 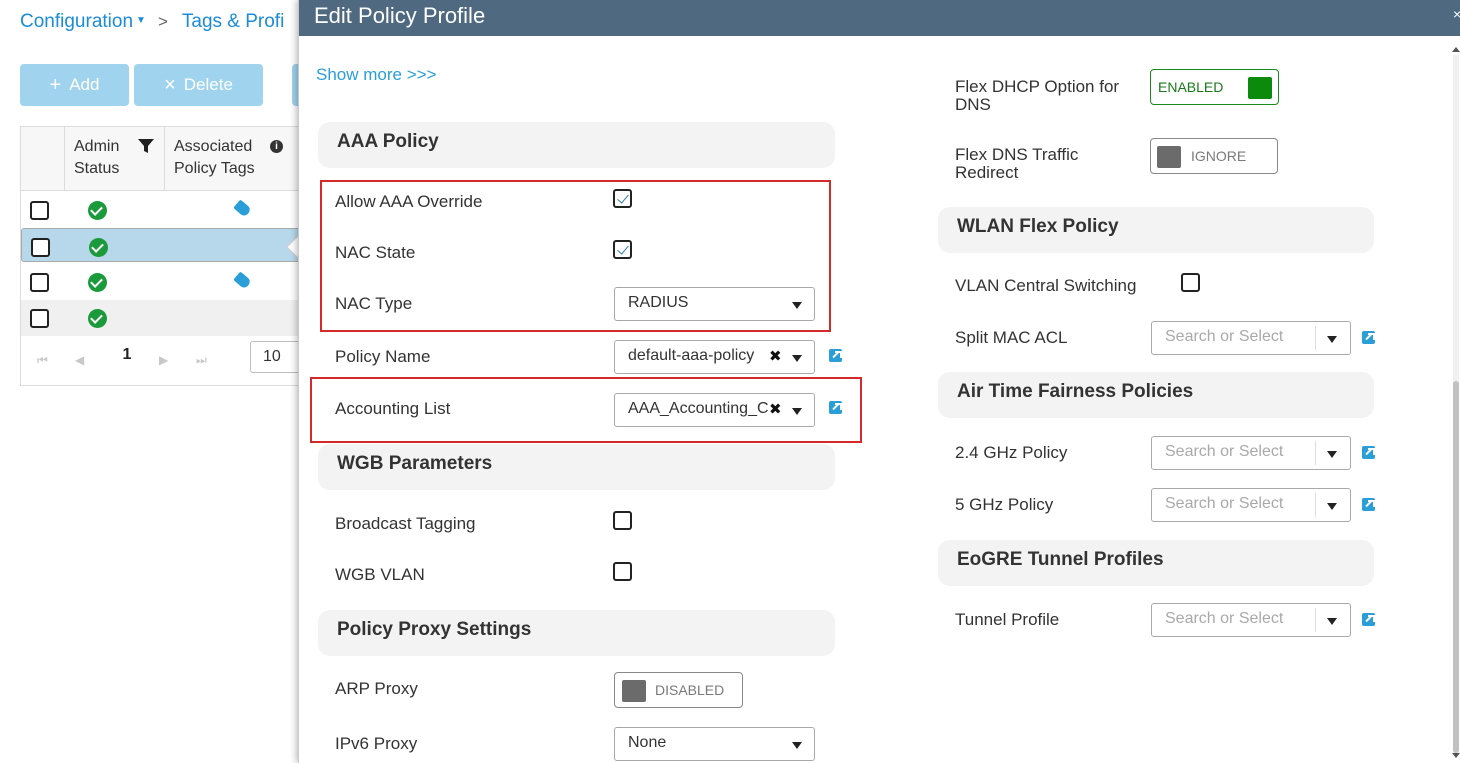 What do you see at coordinates (276, 146) in the screenshot?
I see `info-icon: i` at bounding box center [276, 146].